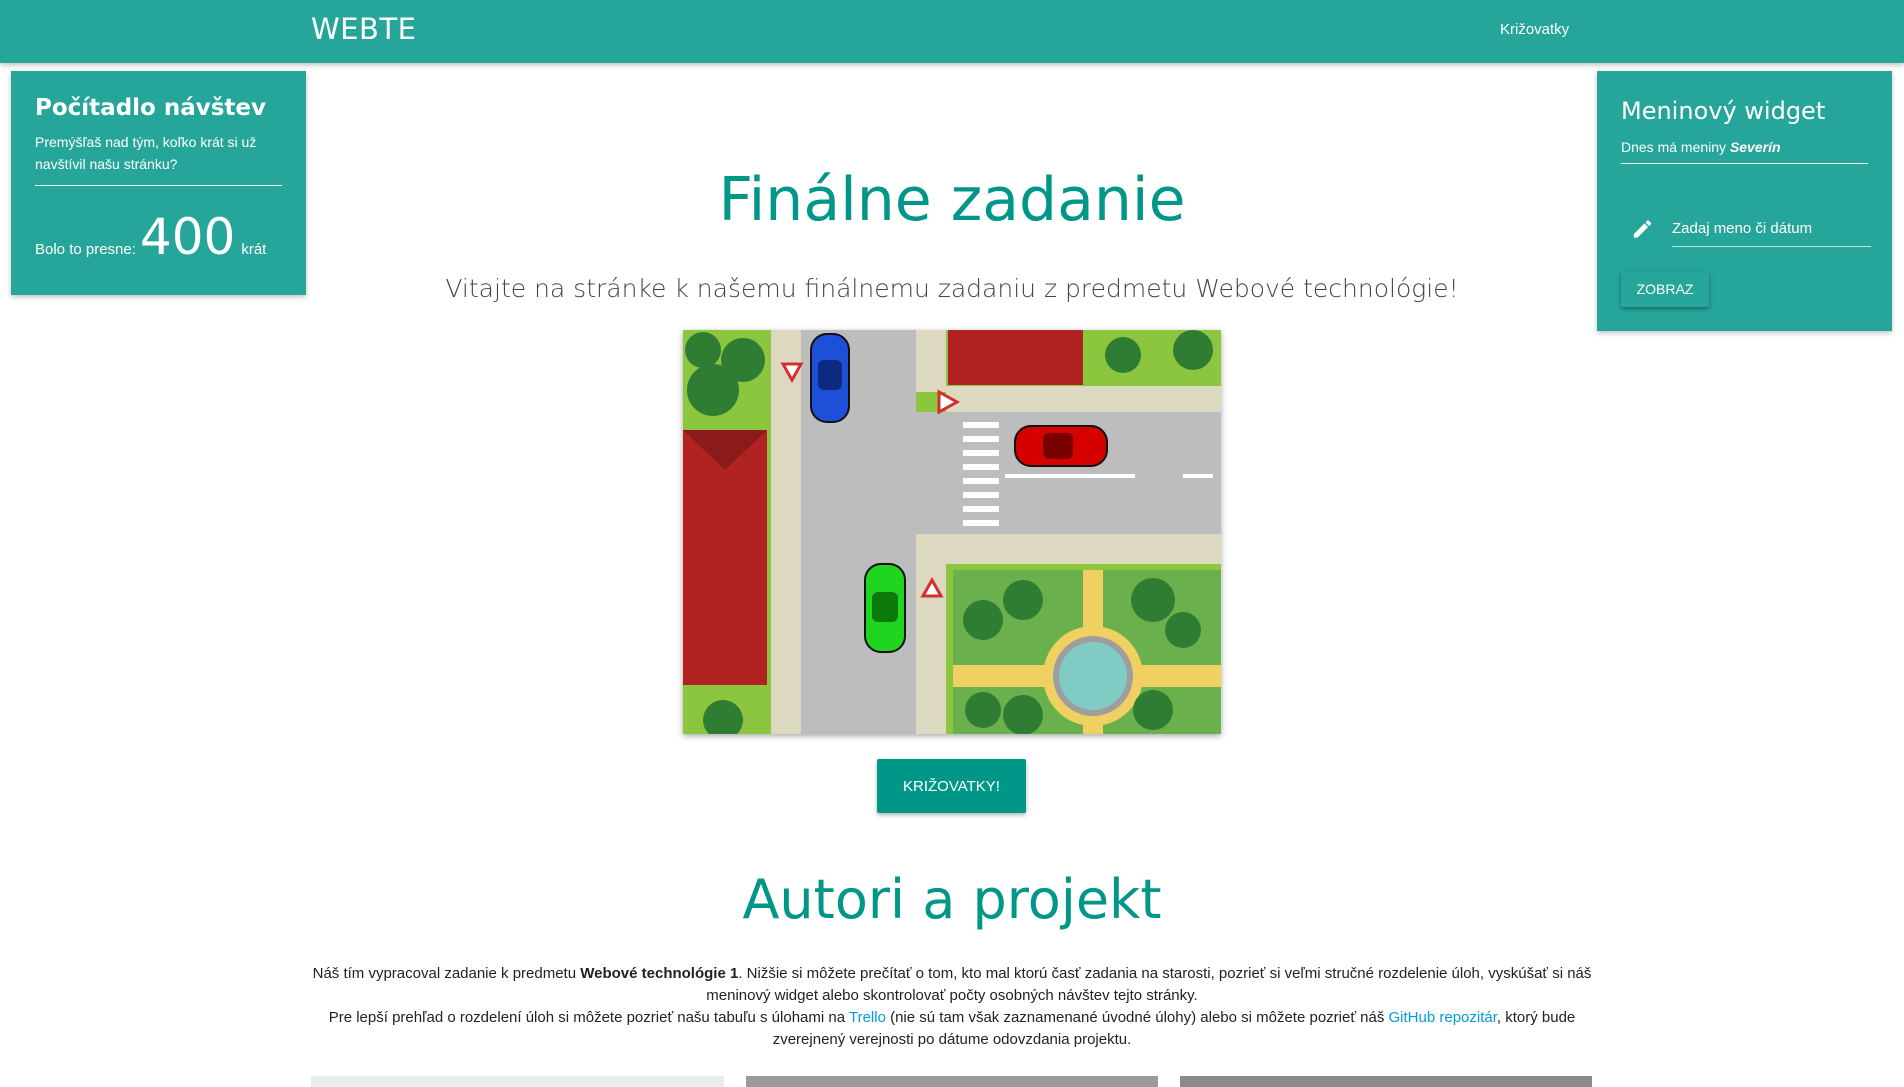 The height and width of the screenshot is (1087, 1904). Describe the element at coordinates (85, 249) in the screenshot. I see `counter-prefix: Bolo to presne:` at that location.